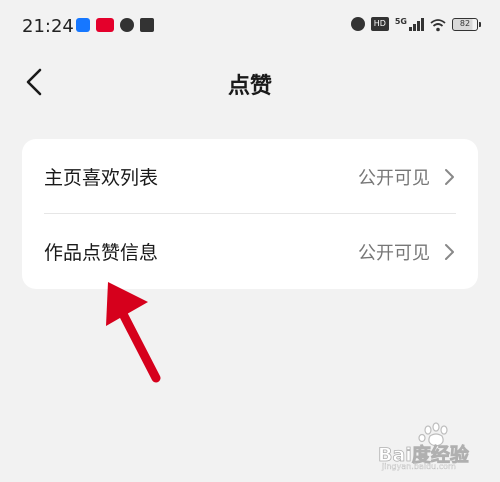  I want to click on row-label: 作品点赞信息, so click(101, 253).